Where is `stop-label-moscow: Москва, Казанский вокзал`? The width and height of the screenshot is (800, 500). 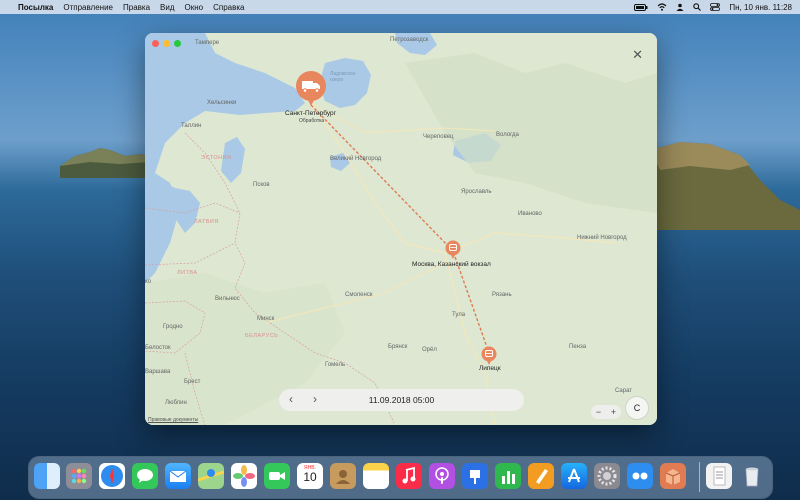
stop-label-moscow: Москва, Казанский вокзал is located at coordinates (451, 264).